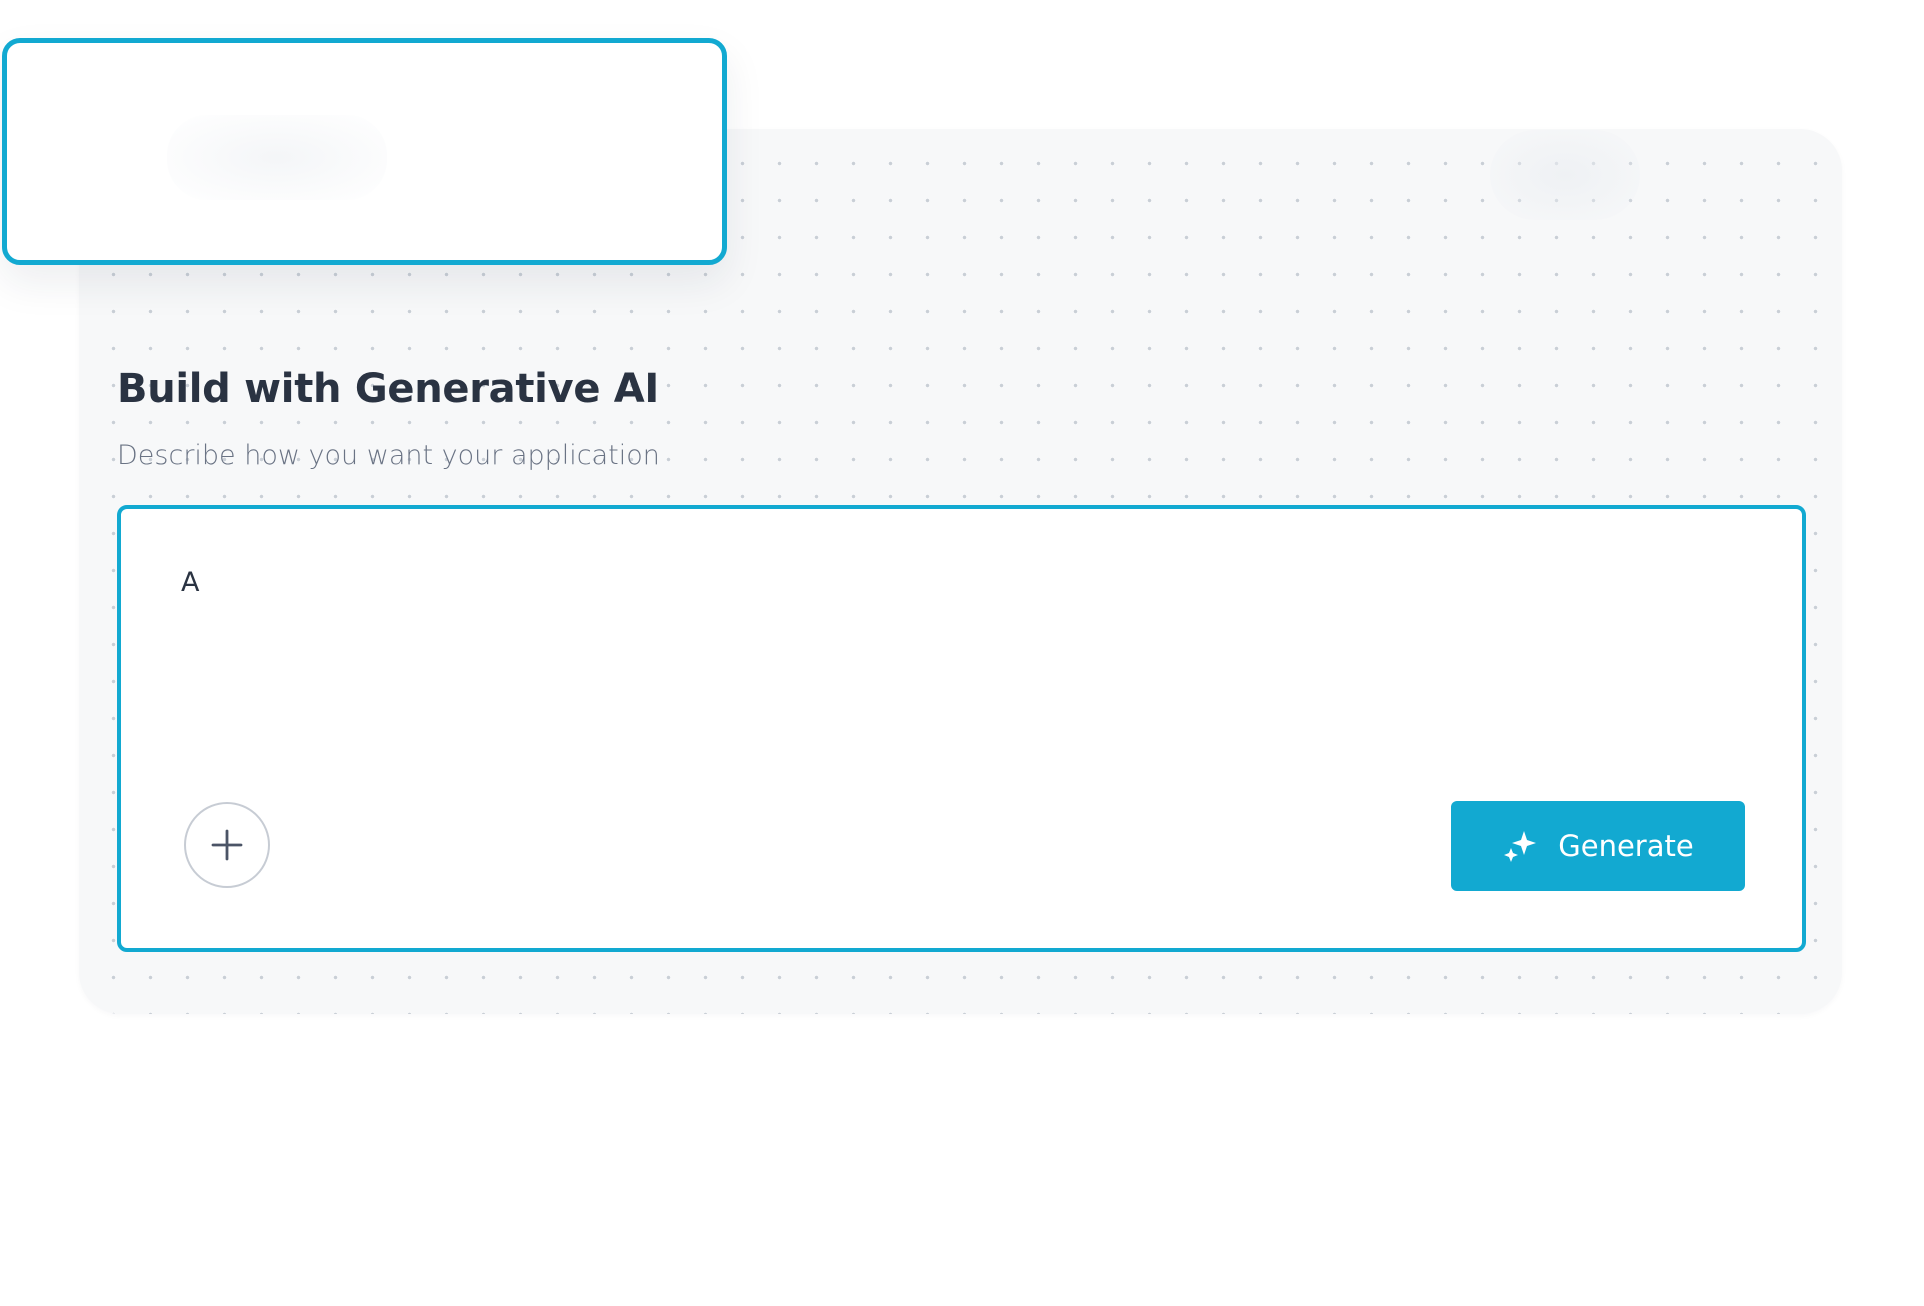 This screenshot has width=1924, height=1306. I want to click on page-title: Build with Generative AI, so click(388, 389).